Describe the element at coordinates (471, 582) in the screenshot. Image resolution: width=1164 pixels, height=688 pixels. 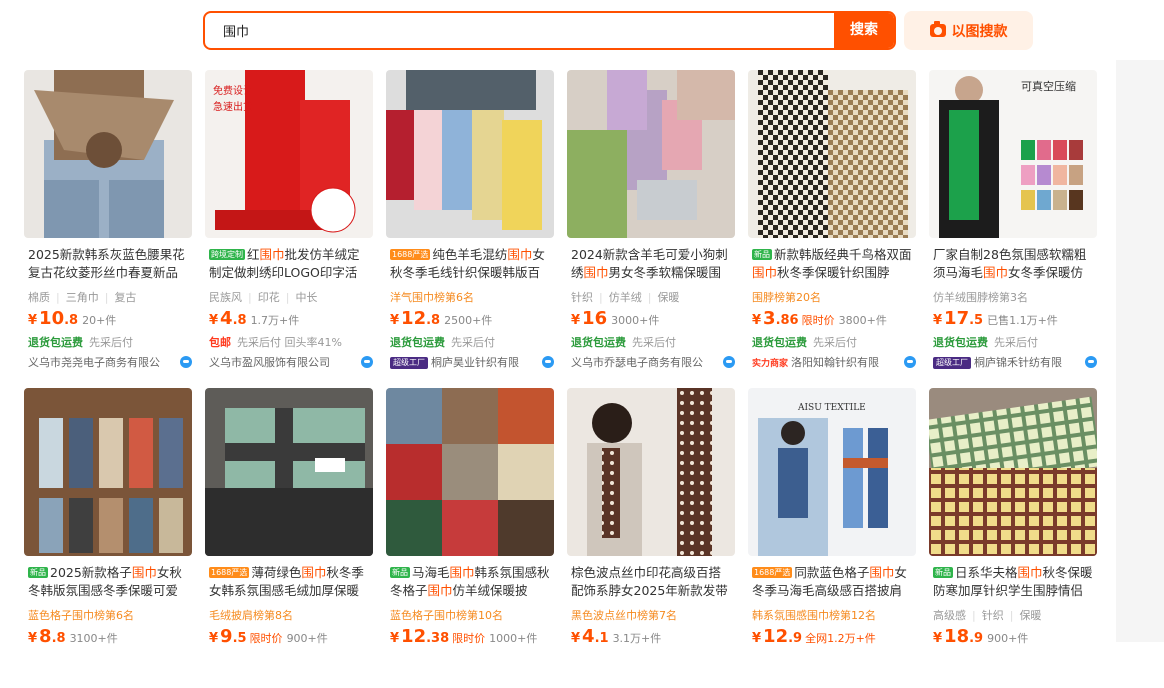
I see `product-title: 新品 马海毛围巾韩系氛围感秋冬格子围巾仿羊绒保暖披` at that location.